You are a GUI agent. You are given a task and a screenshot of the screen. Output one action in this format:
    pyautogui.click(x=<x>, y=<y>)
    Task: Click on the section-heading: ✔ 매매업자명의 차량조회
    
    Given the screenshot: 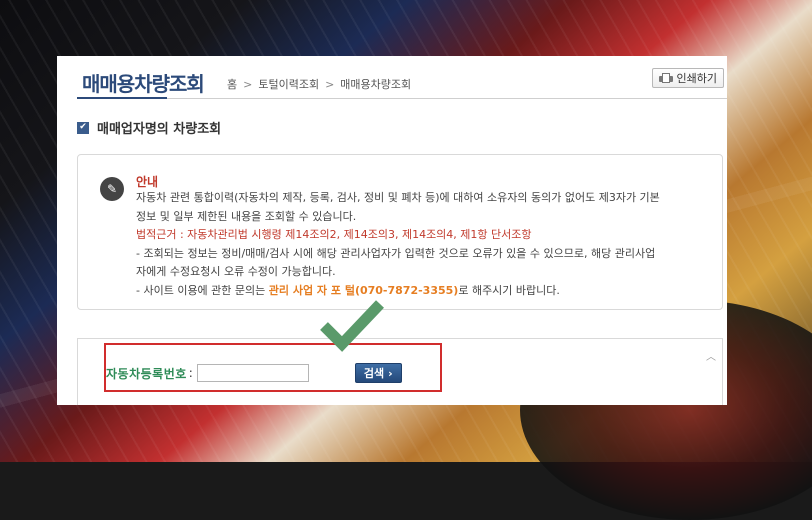 What is the action you would take?
    pyautogui.click(x=149, y=127)
    